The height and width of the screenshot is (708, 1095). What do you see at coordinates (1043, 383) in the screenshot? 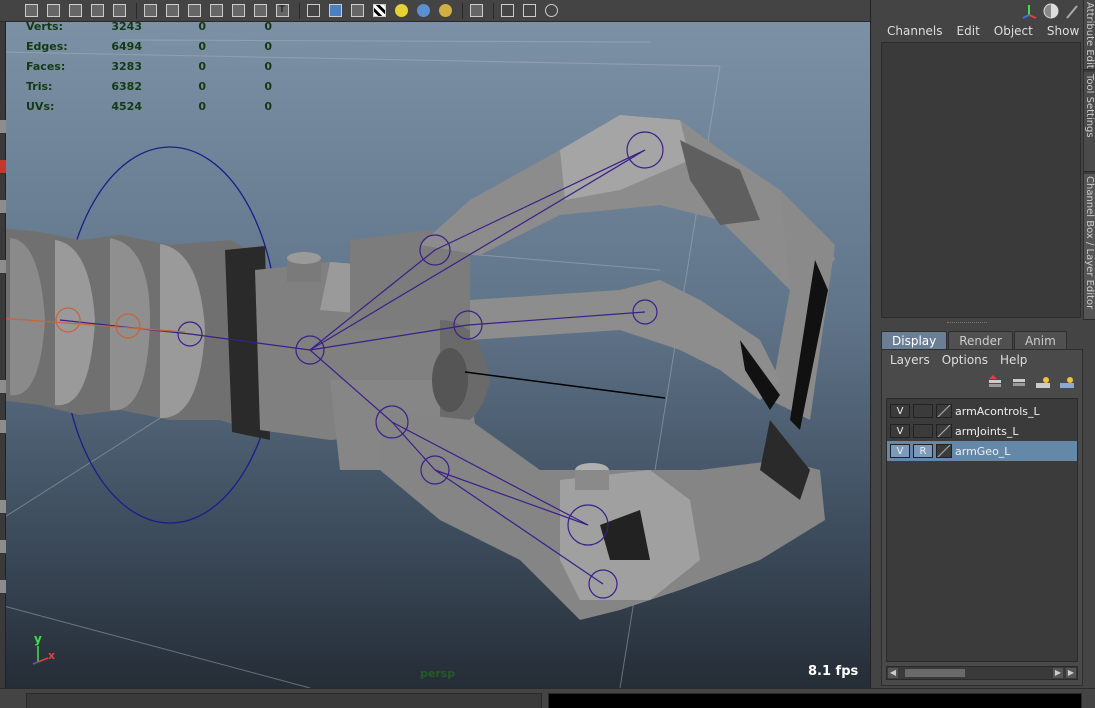
I see `create-empty-layer-icon` at bounding box center [1043, 383].